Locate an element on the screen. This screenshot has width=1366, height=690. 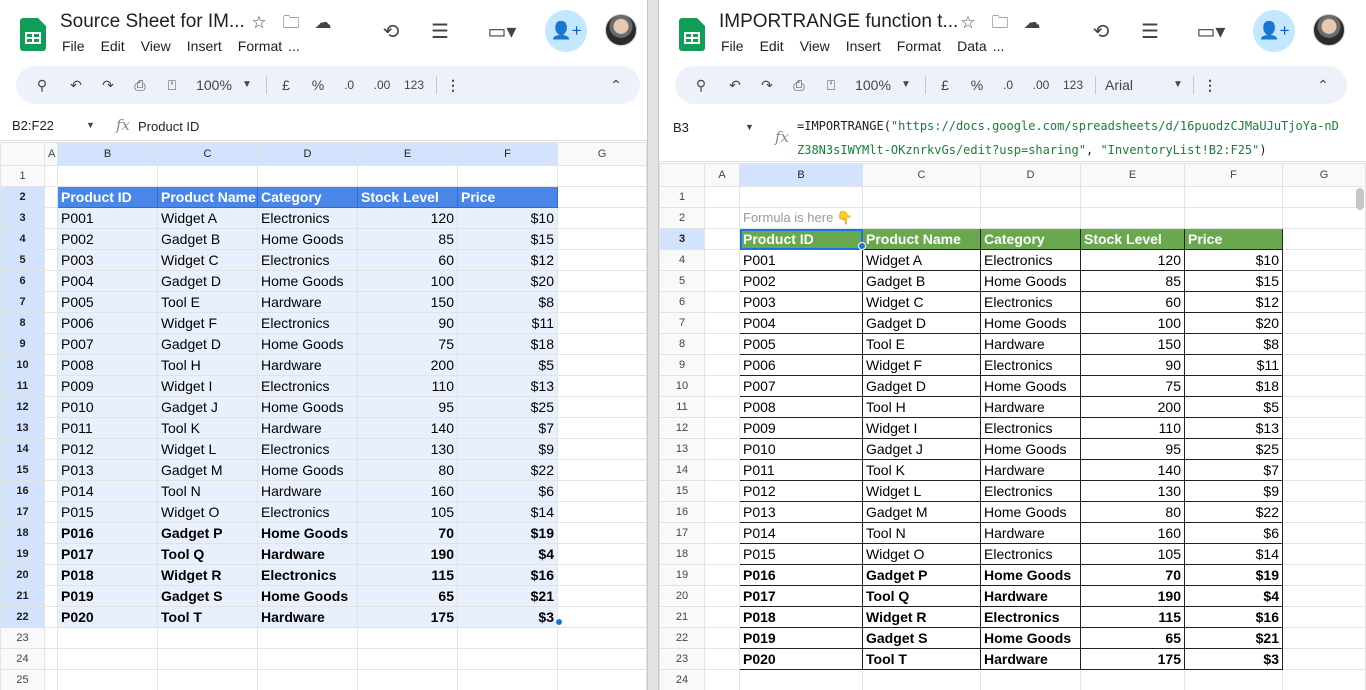
row-header-22: 22 is located at coordinates (682, 638).